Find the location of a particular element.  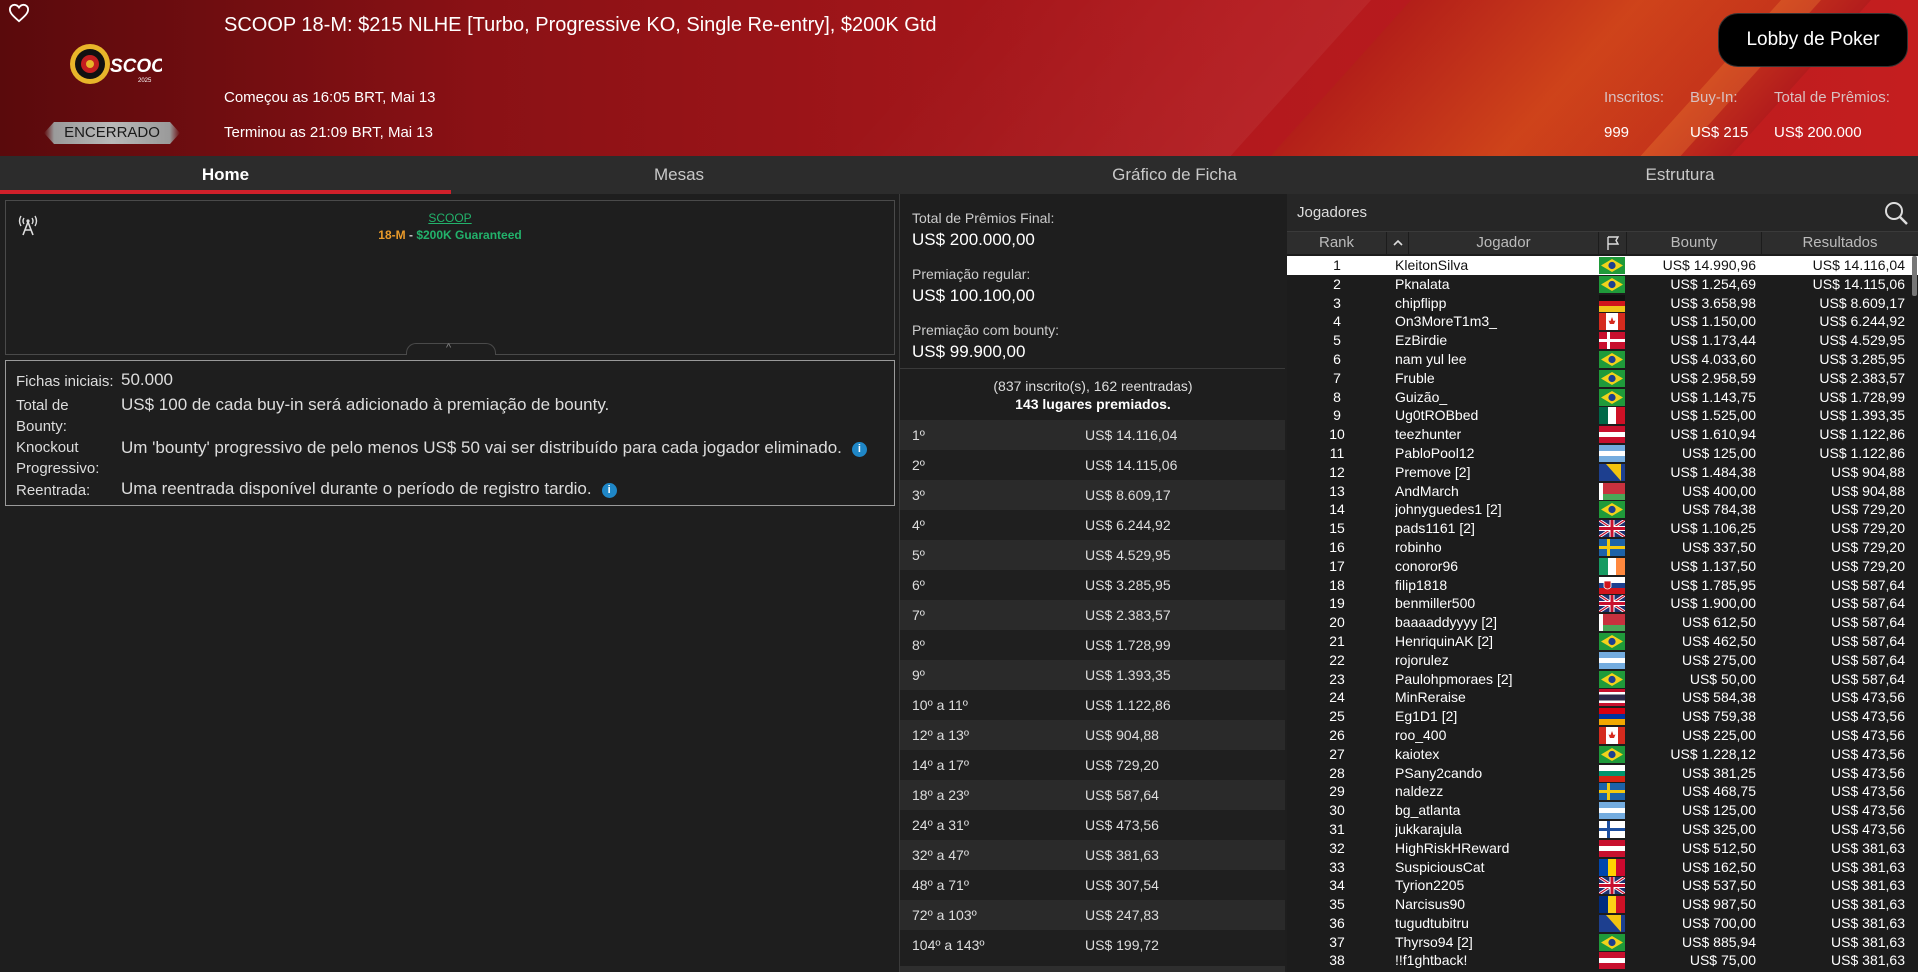

table-row: 37 Thyrso94 [2] US$ 885,94 US$ 381,63 is located at coordinates (1602, 942).